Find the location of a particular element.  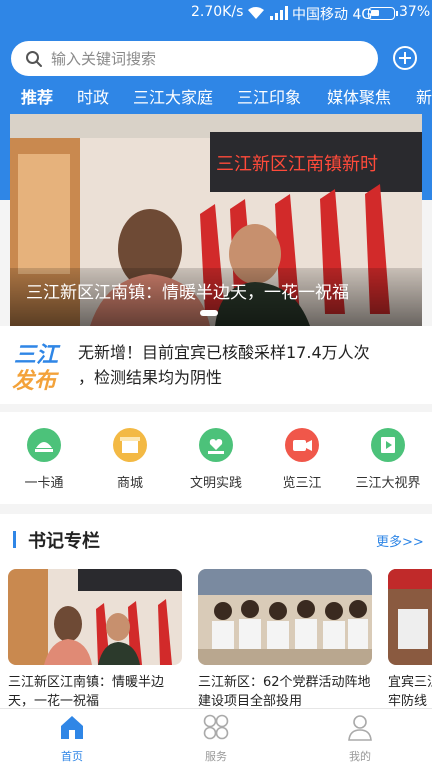

film-icon is located at coordinates (388, 445).